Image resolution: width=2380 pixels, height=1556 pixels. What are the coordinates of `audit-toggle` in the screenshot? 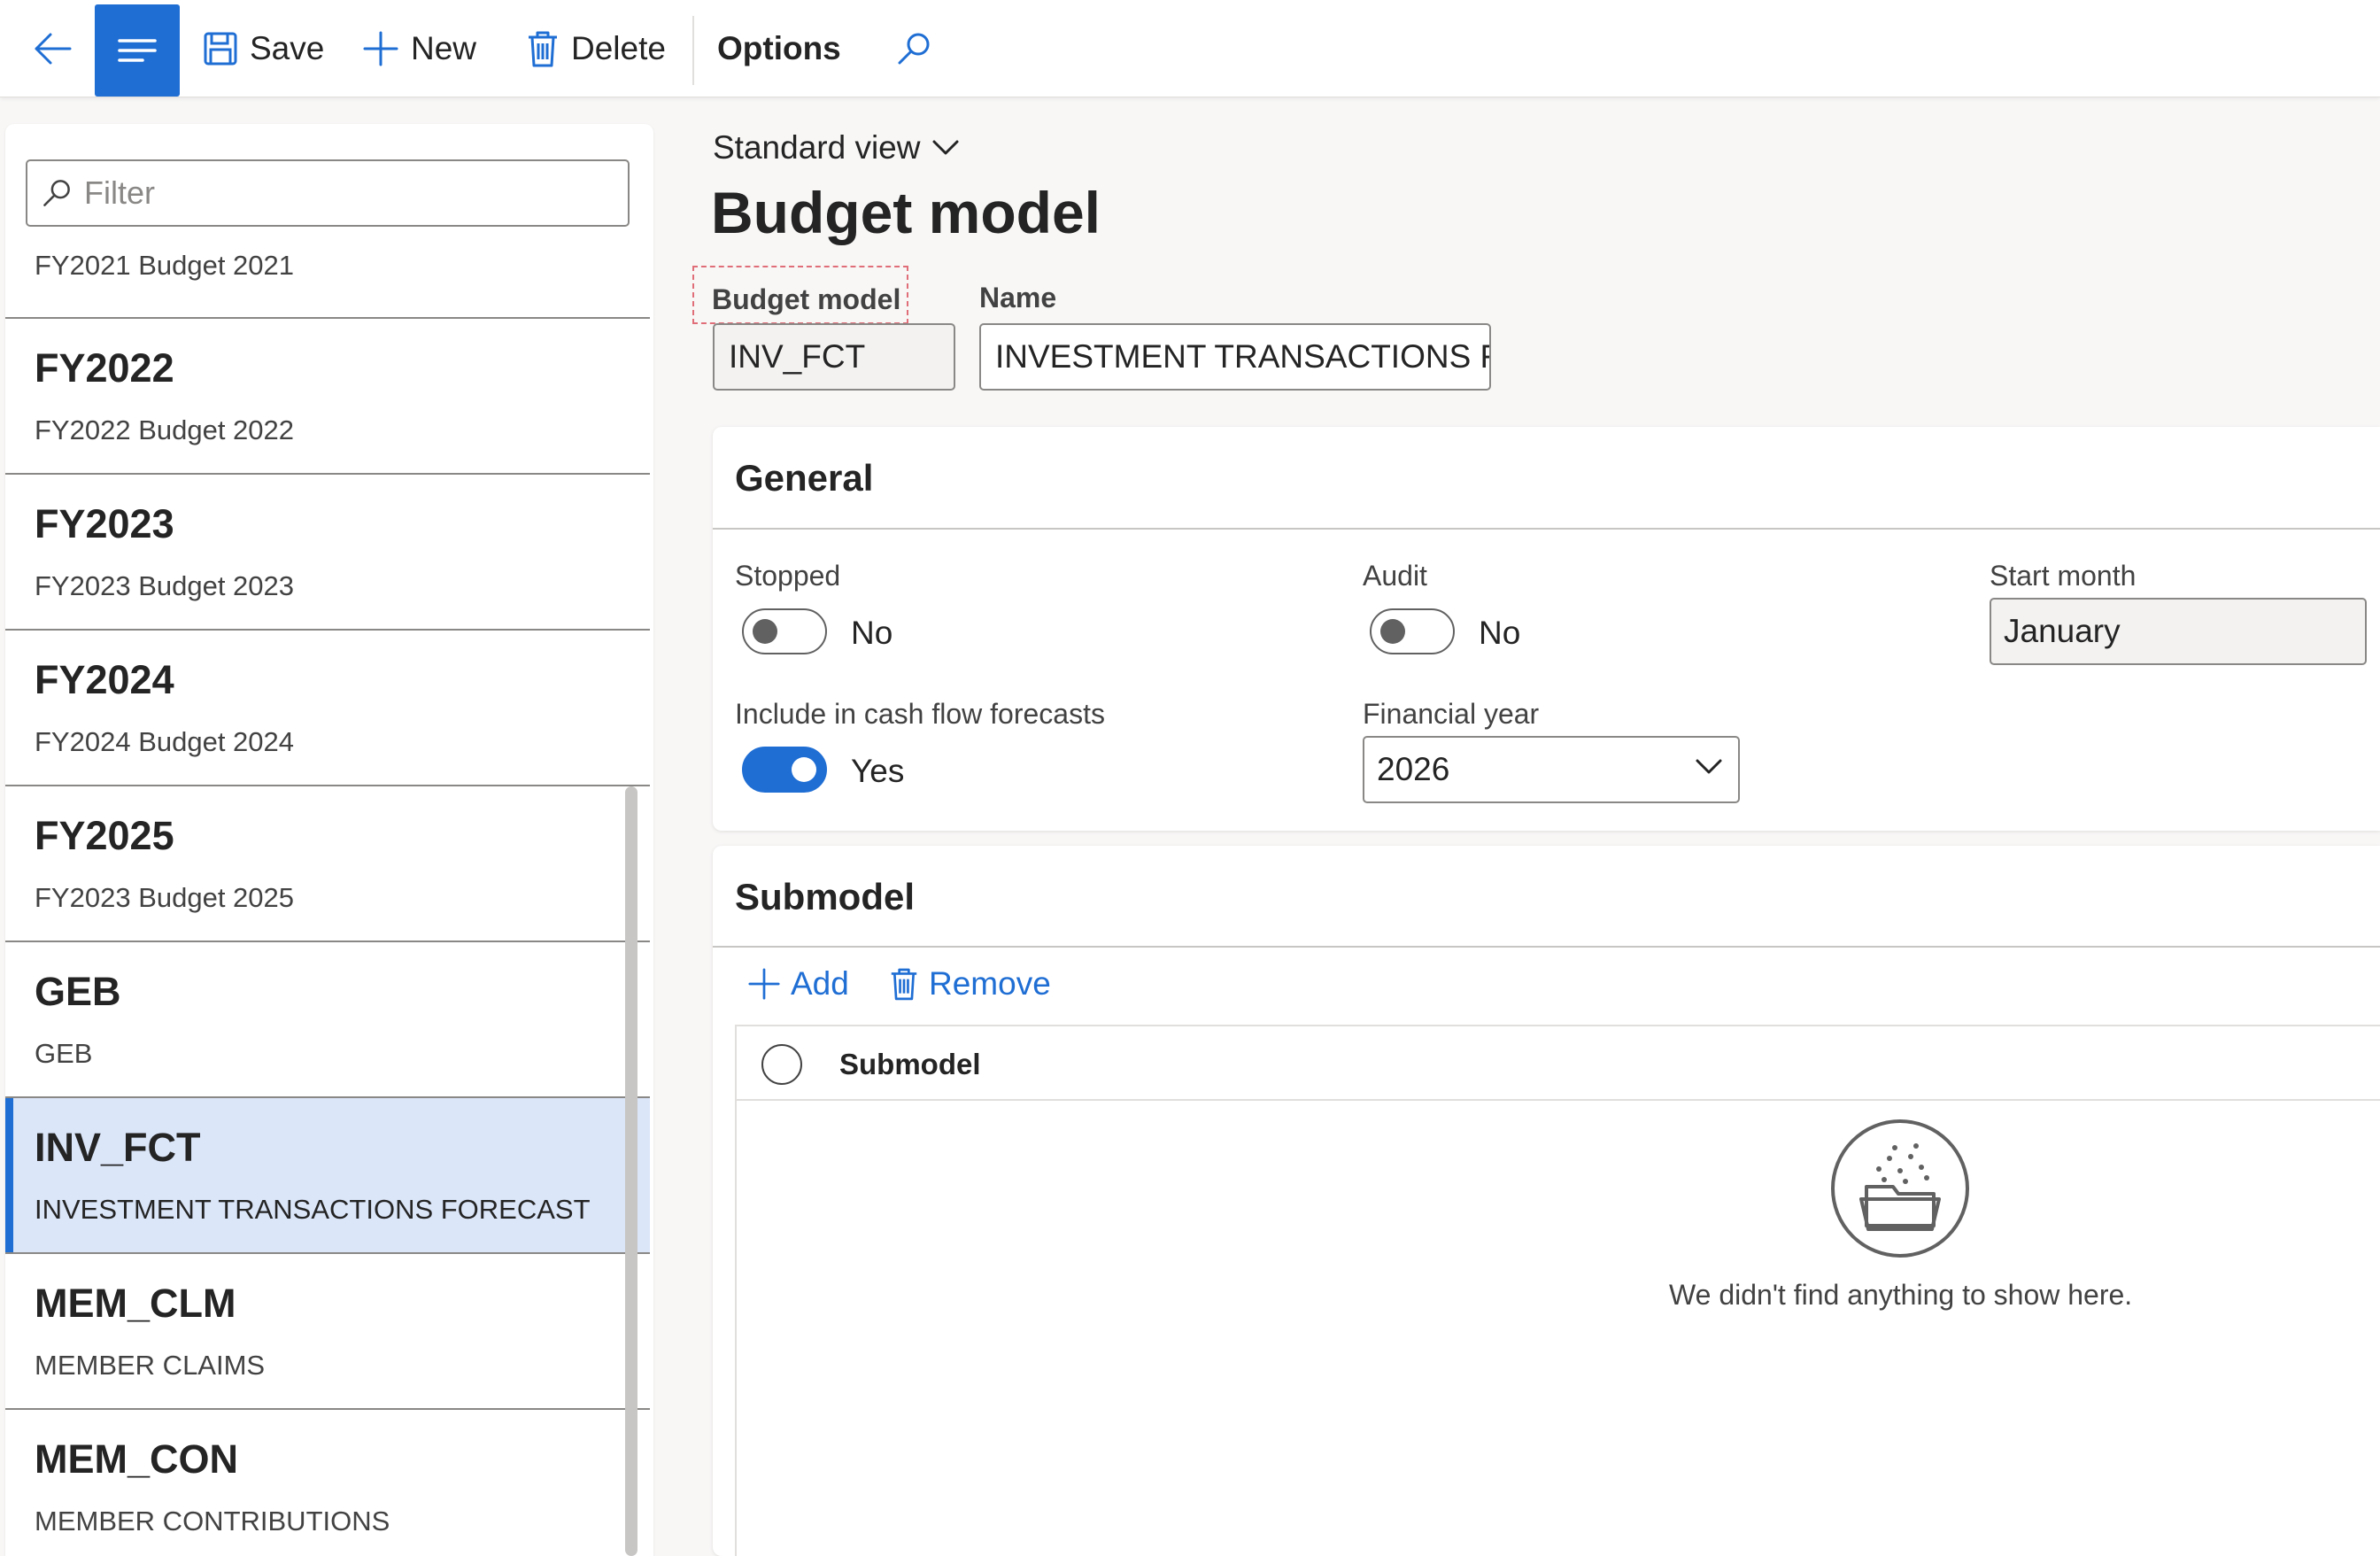 It's located at (1412, 631).